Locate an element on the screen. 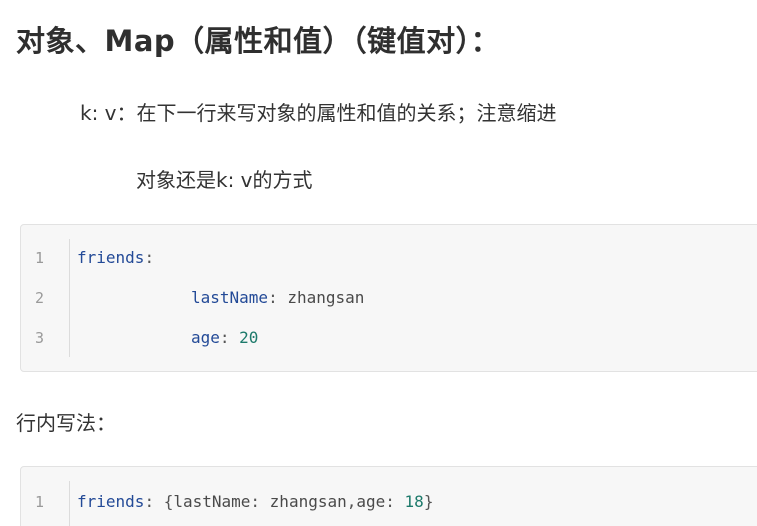 Image resolution: width=757 pixels, height=526 pixels. paragraph-inline-syntax: 行内写法： is located at coordinates (66, 423).